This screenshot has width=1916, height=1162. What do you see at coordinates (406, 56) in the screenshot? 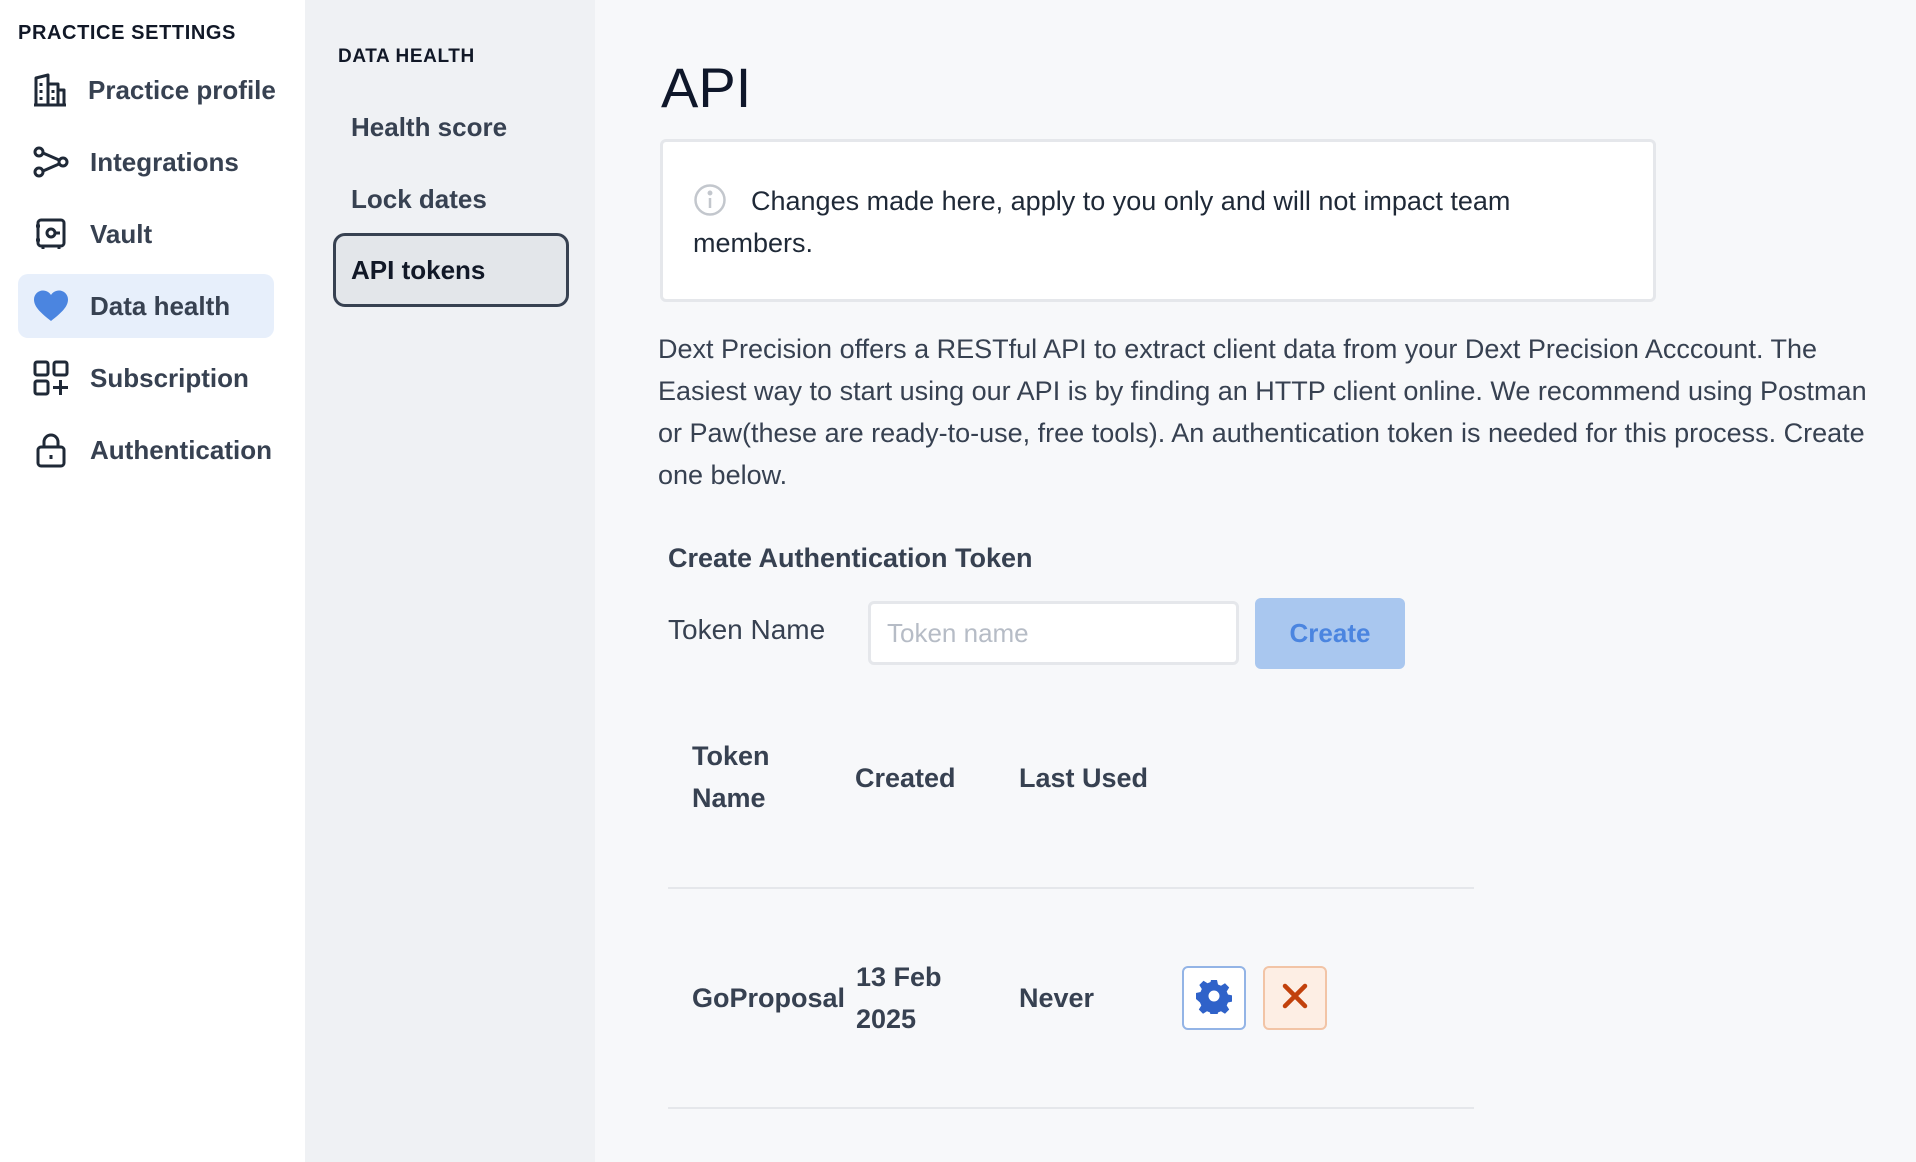
I see `subnav-heading: DATA HEALTH` at bounding box center [406, 56].